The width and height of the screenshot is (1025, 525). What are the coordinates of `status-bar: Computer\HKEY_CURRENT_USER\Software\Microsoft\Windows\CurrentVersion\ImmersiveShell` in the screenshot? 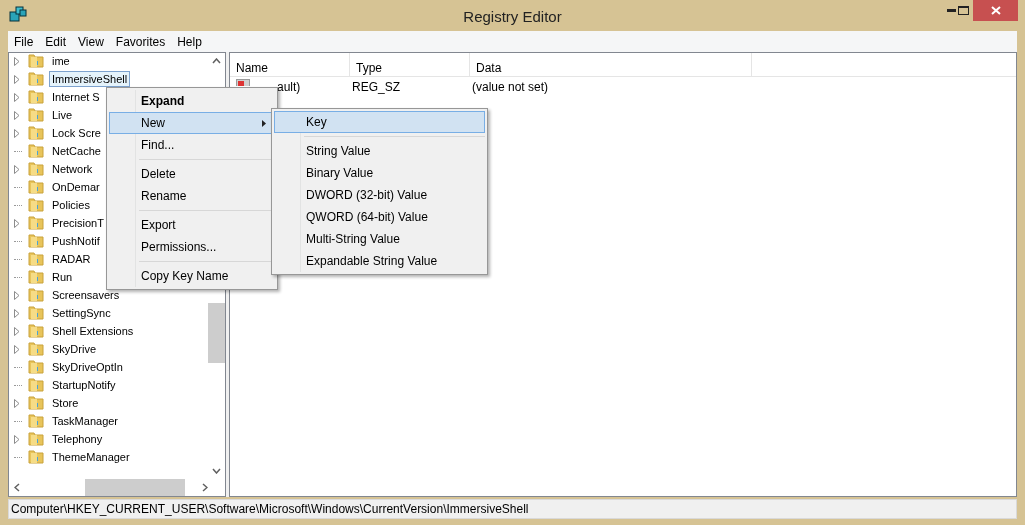 It's located at (512, 509).